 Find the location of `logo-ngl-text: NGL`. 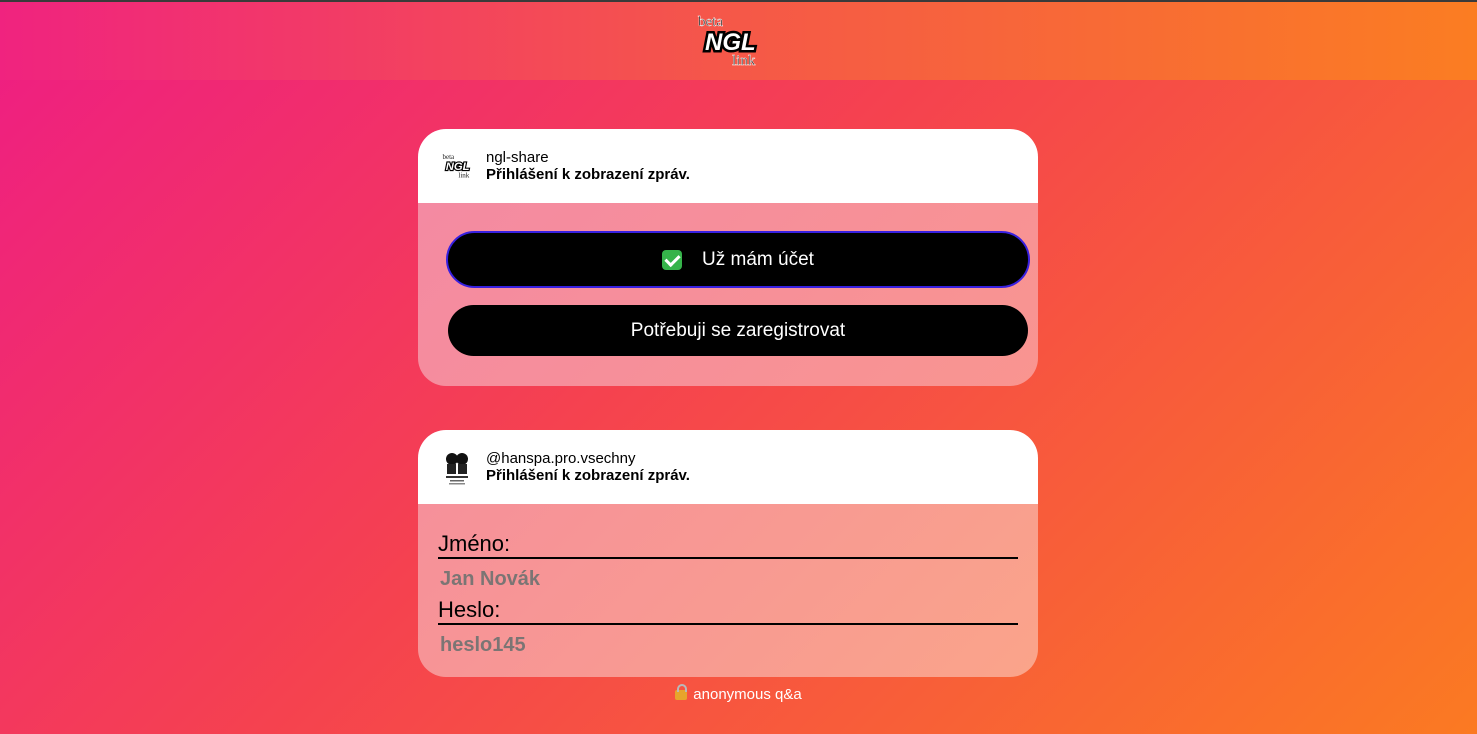

logo-ngl-text: NGL is located at coordinates (730, 42).